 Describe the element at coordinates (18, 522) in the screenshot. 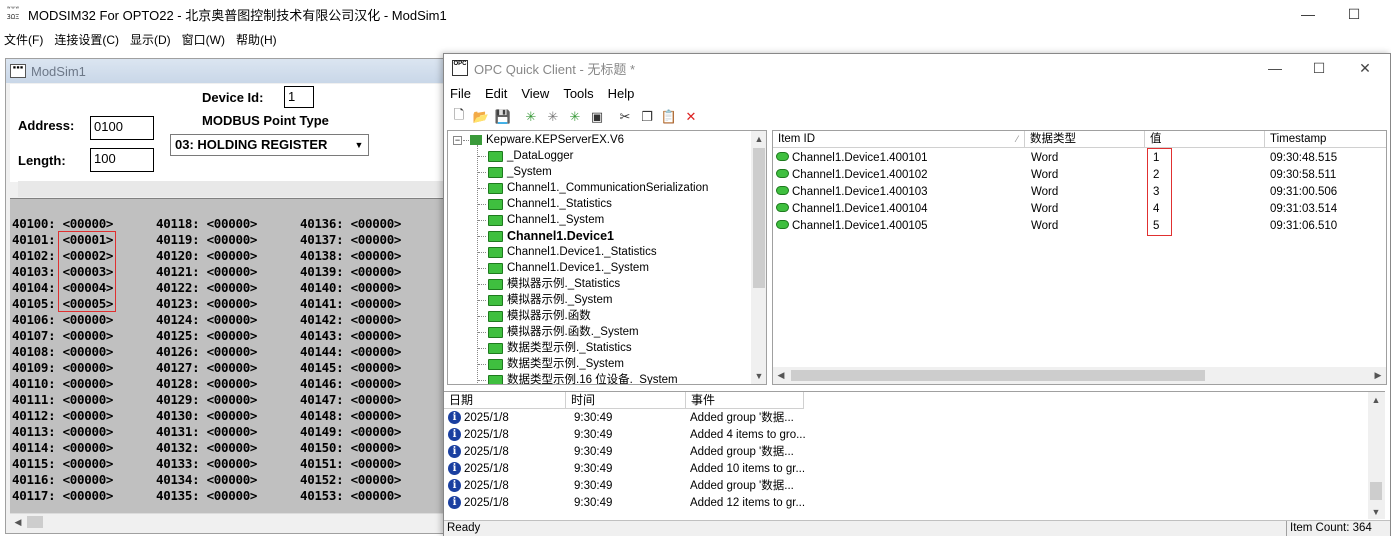

I see `scroll-left-icon: ◀` at that location.